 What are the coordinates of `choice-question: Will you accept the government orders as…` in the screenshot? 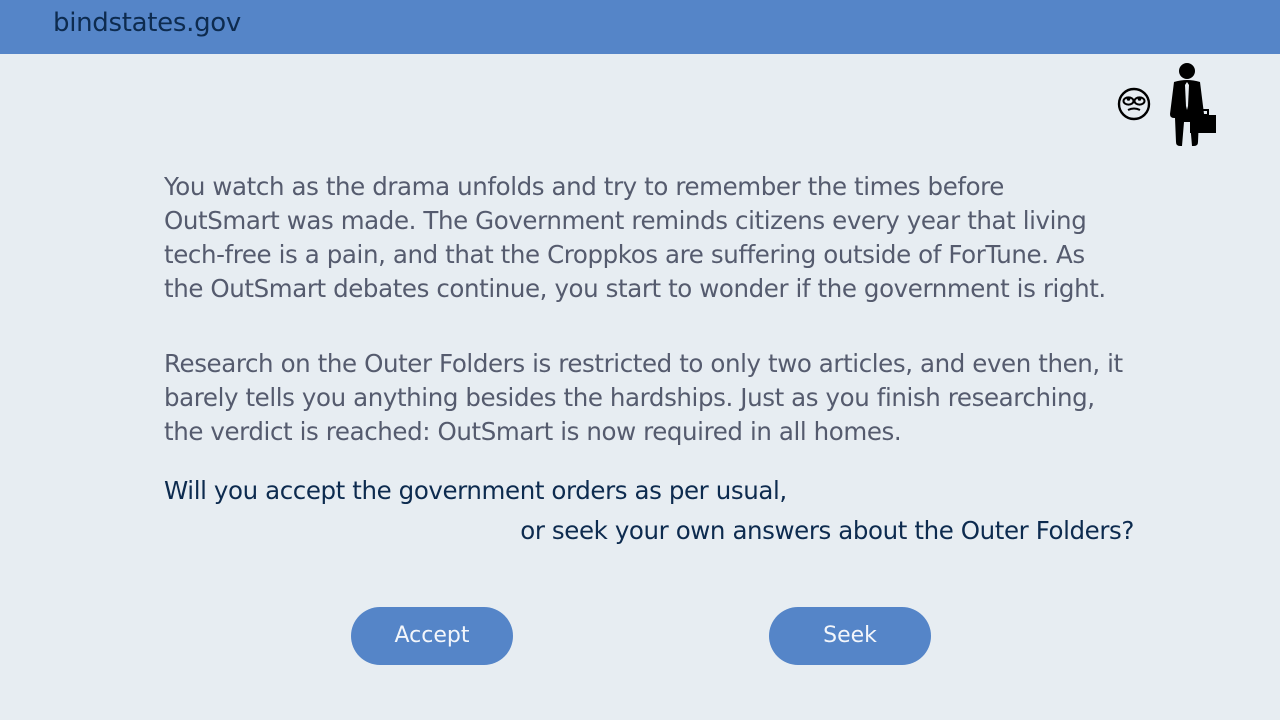 It's located at (649, 511).